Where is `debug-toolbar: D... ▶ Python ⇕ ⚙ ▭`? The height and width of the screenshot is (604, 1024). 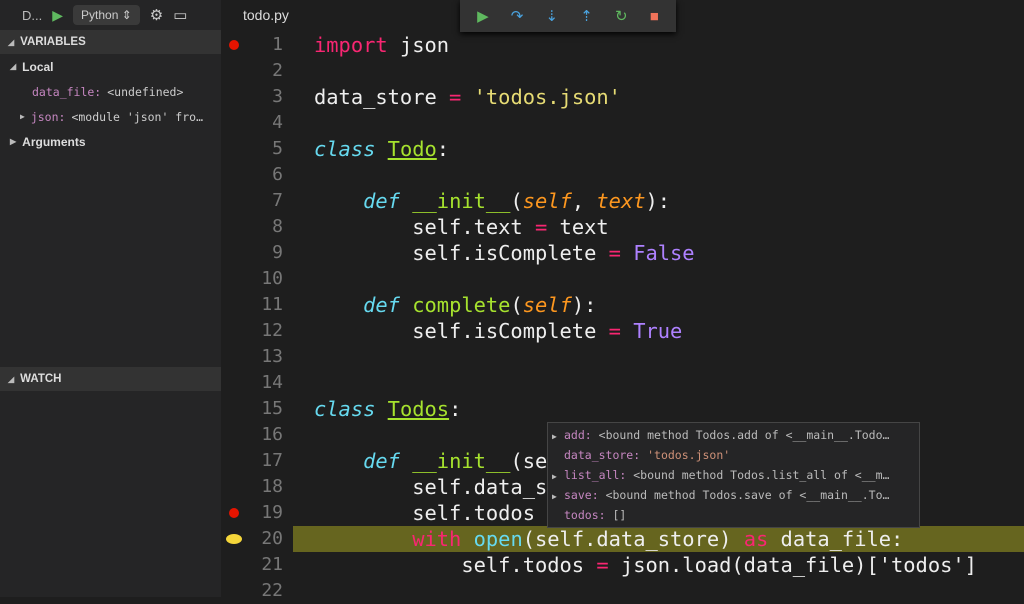
debug-toolbar: D... ▶ Python ⇕ ⚙ ▭ is located at coordinates (110, 15).